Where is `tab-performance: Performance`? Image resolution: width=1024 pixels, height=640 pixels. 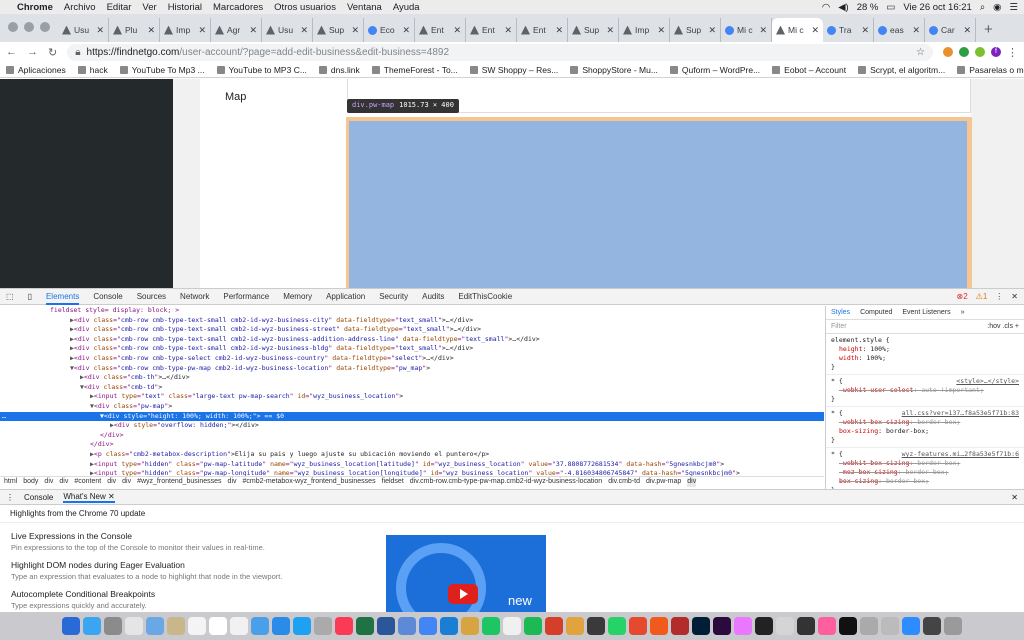 tab-performance: Performance is located at coordinates (246, 296).